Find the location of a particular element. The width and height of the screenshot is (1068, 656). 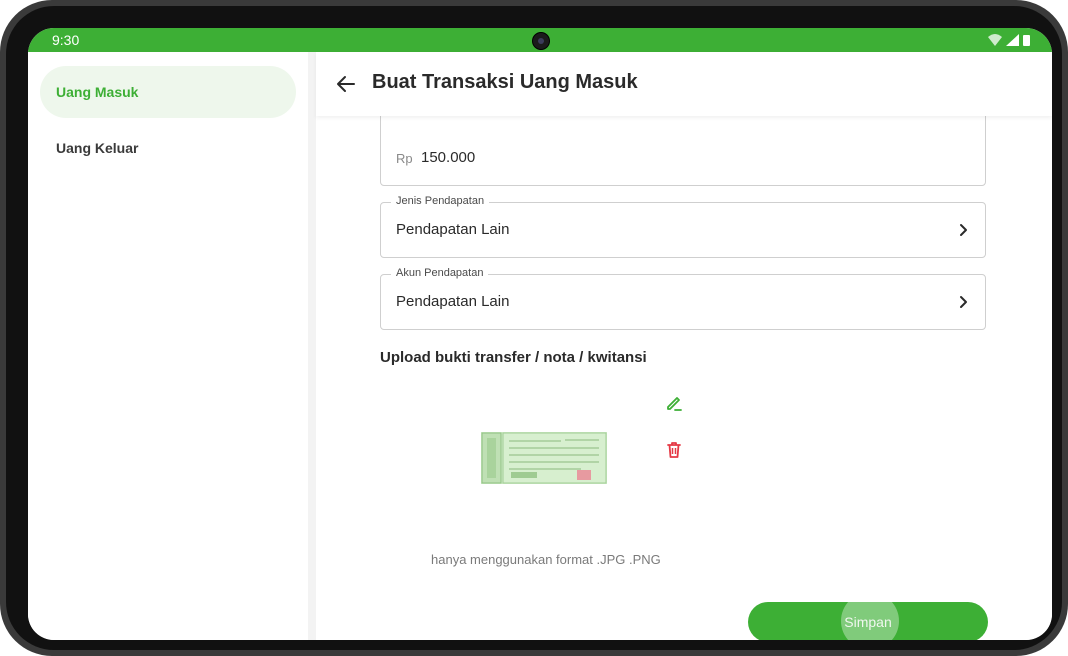

page-header: Buat Transaksi Uang Masuk is located at coordinates (684, 84).